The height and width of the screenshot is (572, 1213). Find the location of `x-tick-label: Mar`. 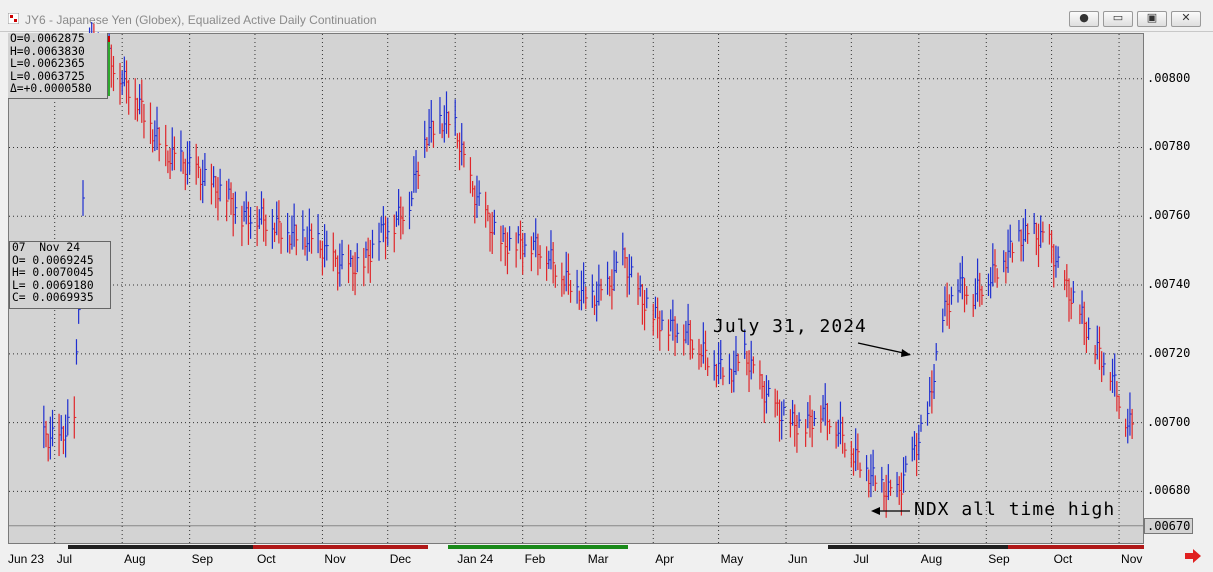

x-tick-label: Mar is located at coordinates (598, 559).